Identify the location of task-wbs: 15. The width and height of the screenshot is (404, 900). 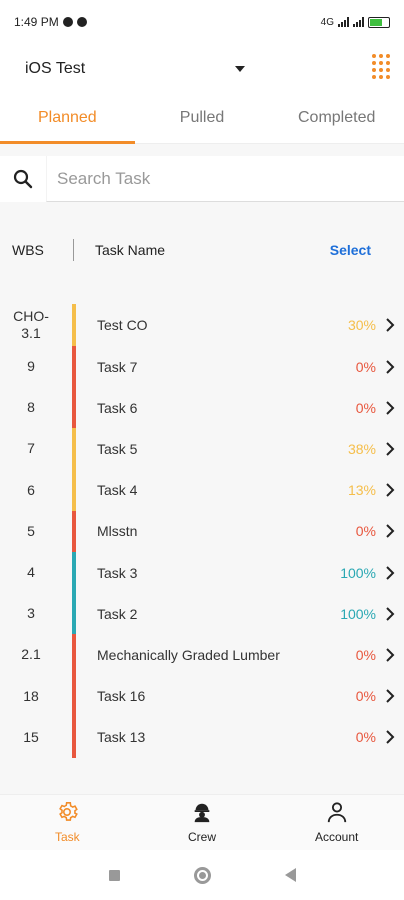
(31, 736).